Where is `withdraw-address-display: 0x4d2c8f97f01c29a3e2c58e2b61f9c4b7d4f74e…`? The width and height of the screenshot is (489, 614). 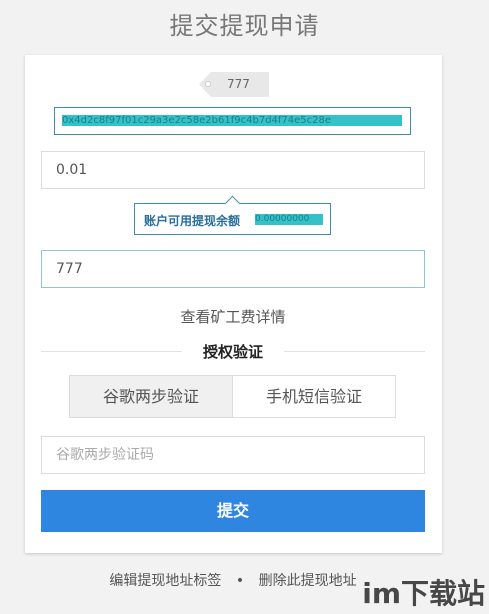 withdraw-address-display: 0x4d2c8f97f01c29a3e2c58e2b61f9c4b7d4f74e… is located at coordinates (232, 121).